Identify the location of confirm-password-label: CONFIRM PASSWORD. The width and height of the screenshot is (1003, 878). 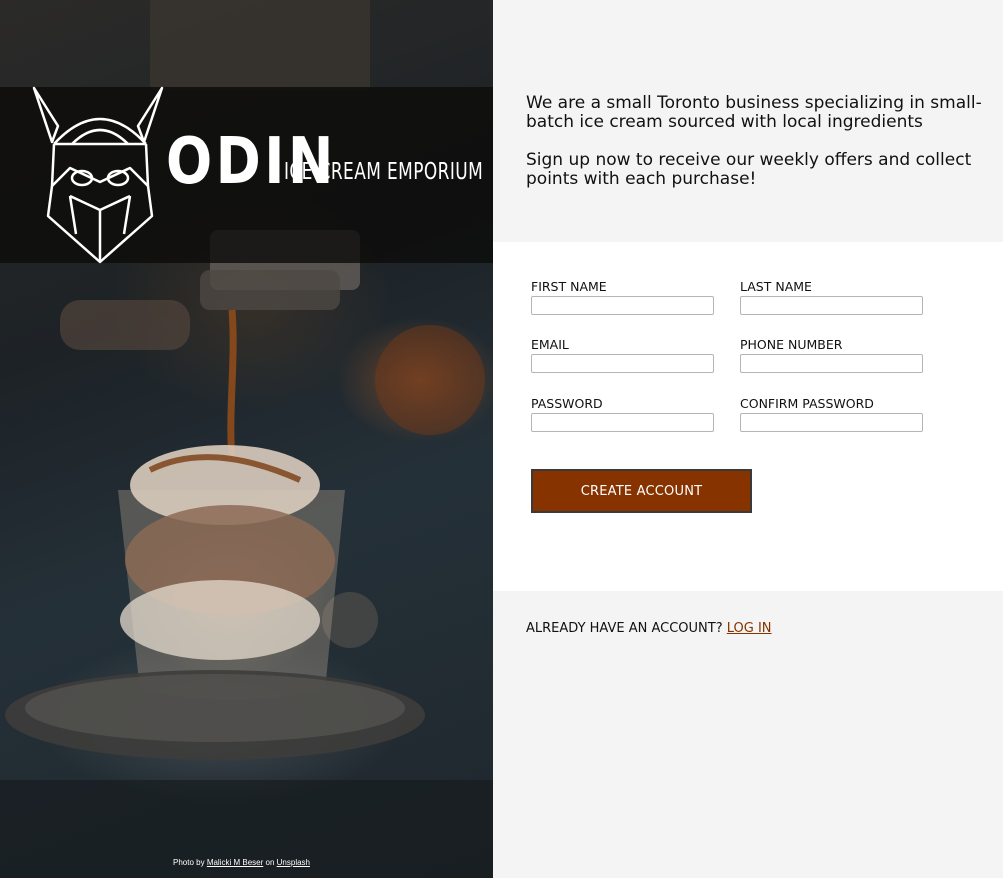
(807, 403).